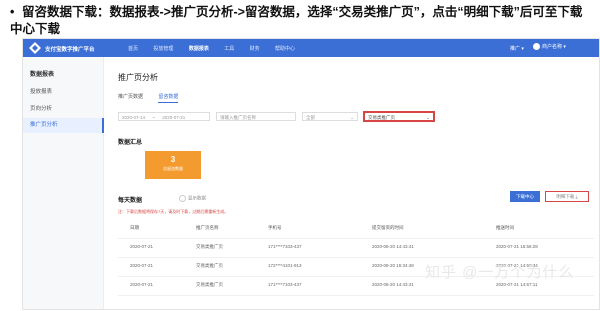  What do you see at coordinates (130, 143) in the screenshot?
I see `summary-title: 数据汇总` at bounding box center [130, 143].